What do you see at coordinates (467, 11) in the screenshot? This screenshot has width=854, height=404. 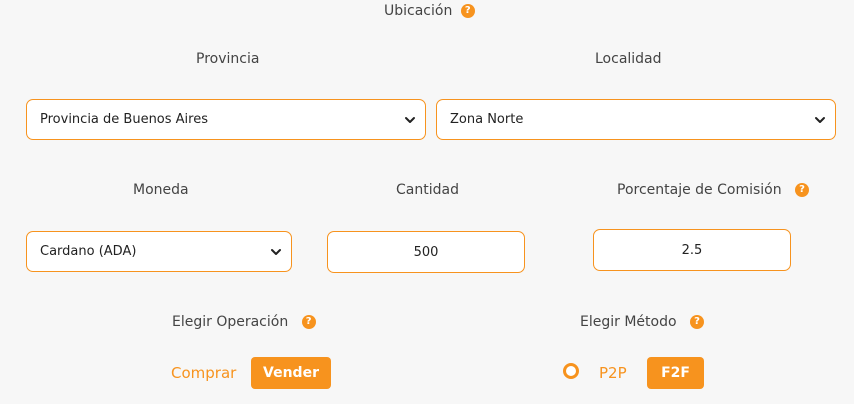 I see `location-help-icon: ?` at bounding box center [467, 11].